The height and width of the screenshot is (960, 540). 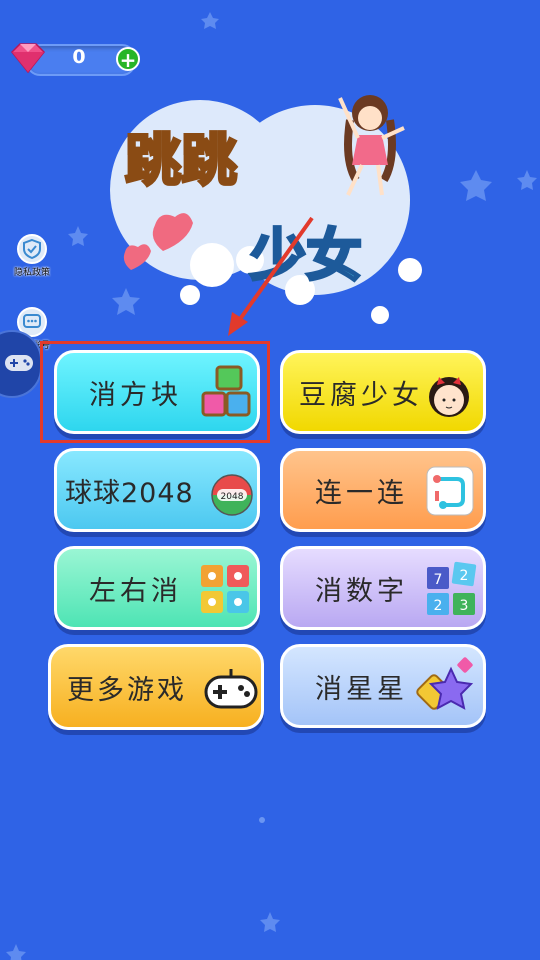 I want to click on game-button-clear-numbers: 消数字 7 2 2 3, so click(x=383, y=588).